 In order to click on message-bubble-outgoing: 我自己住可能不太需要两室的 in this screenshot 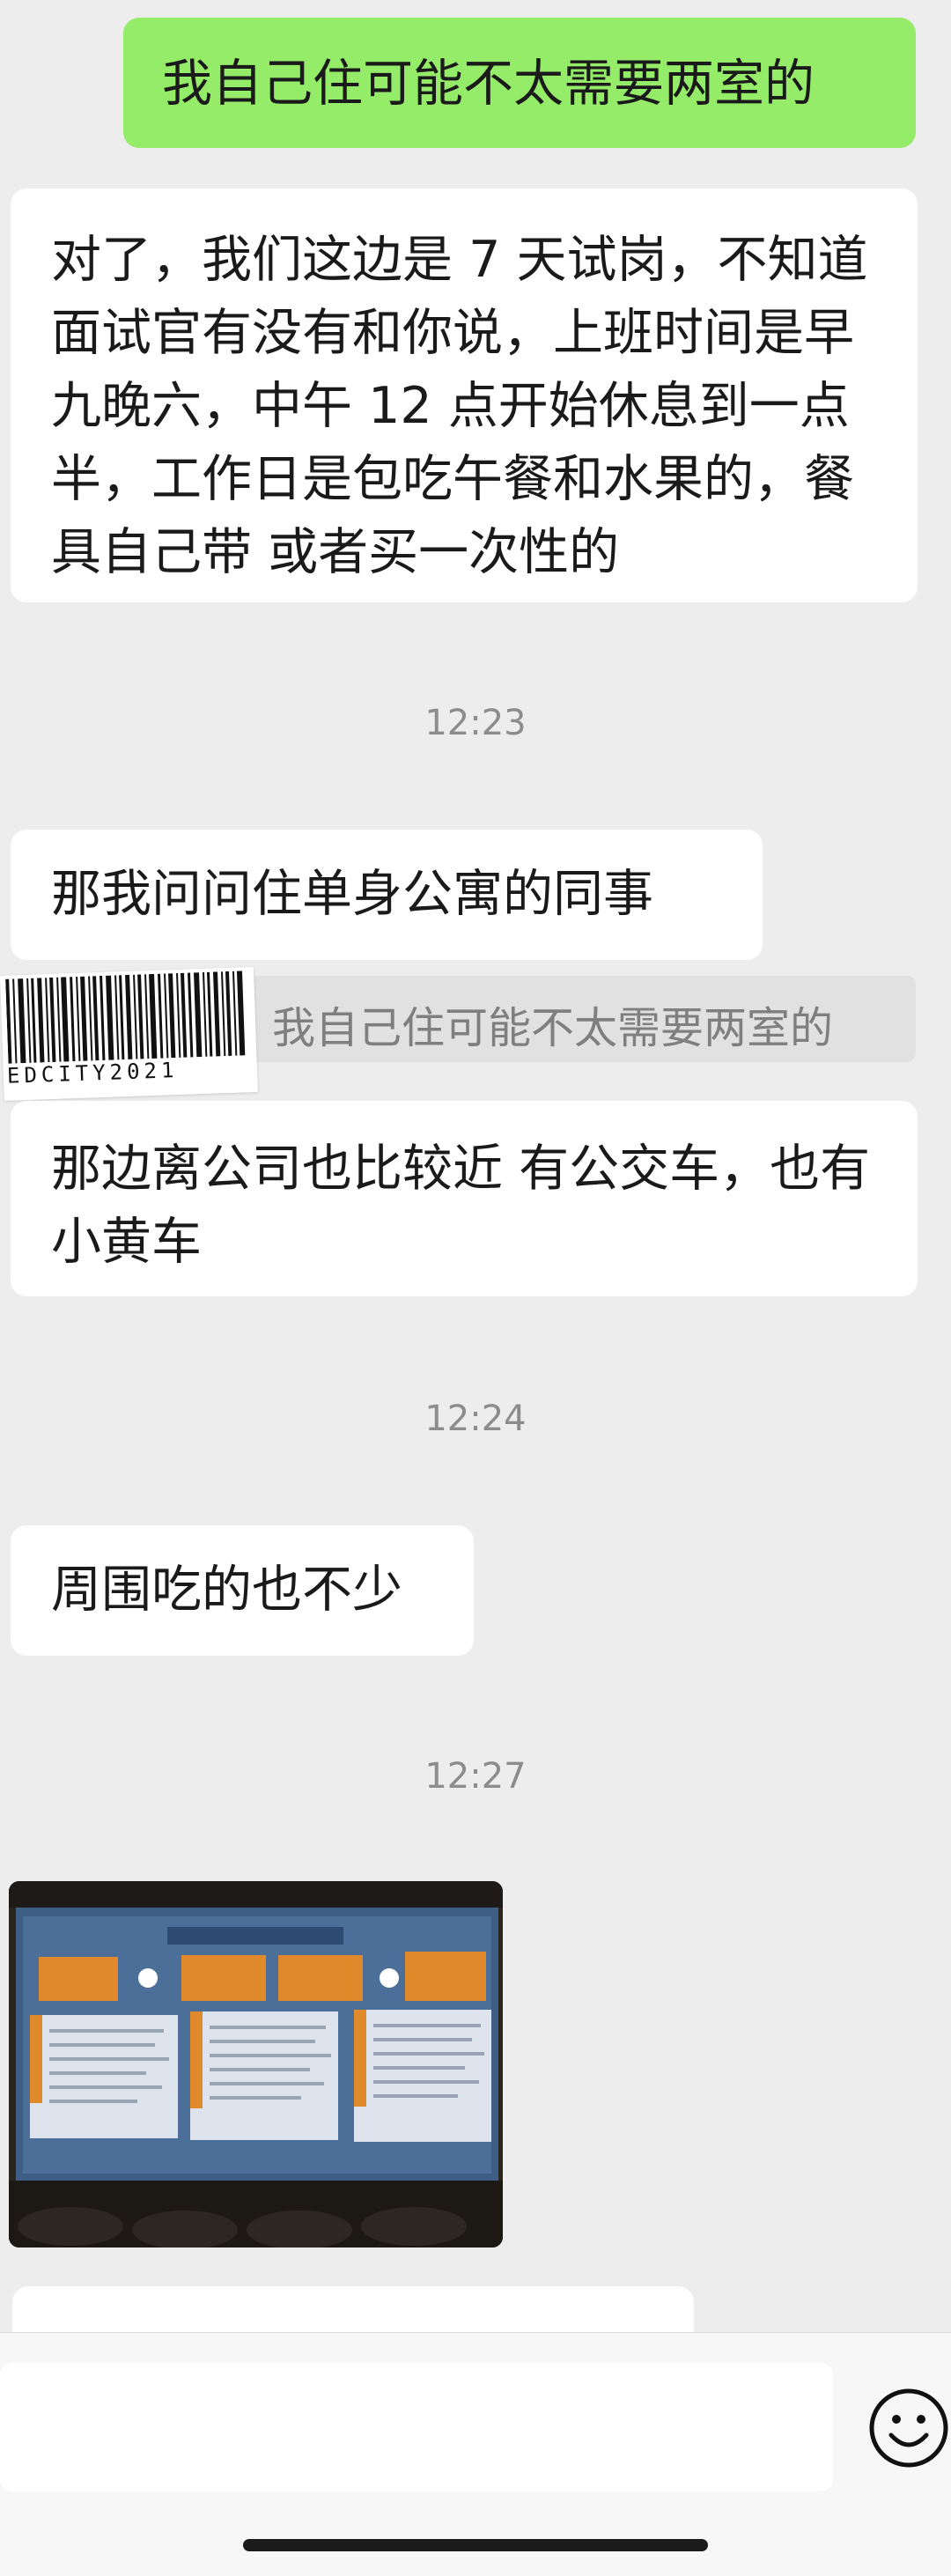, I will do `click(519, 83)`.